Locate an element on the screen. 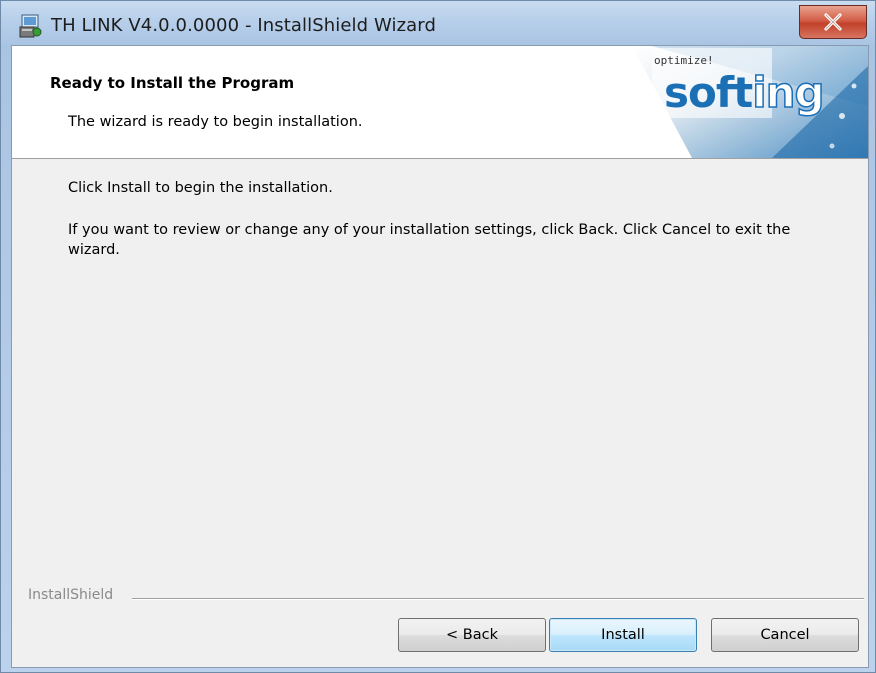  close-button is located at coordinates (833, 22).